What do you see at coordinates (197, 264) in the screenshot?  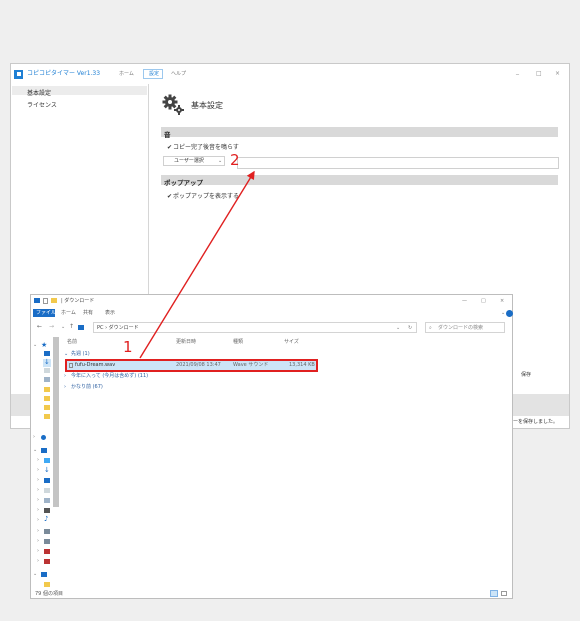 I see `annotation-arrow` at bounding box center [197, 264].